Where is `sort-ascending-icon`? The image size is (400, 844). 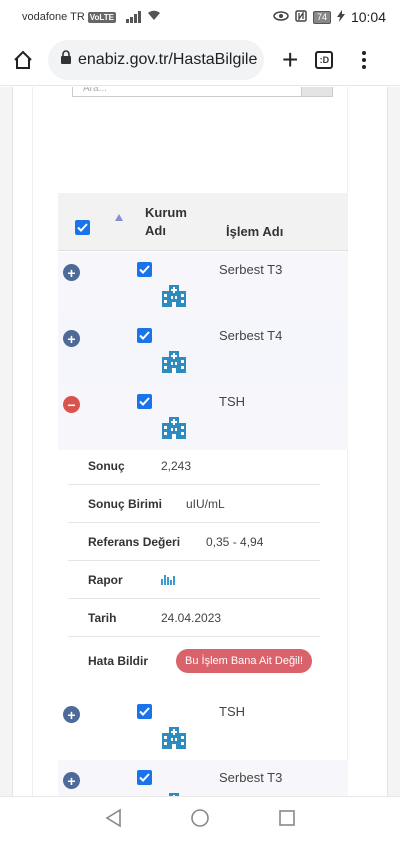
sort-ascending-icon is located at coordinates (119, 217).